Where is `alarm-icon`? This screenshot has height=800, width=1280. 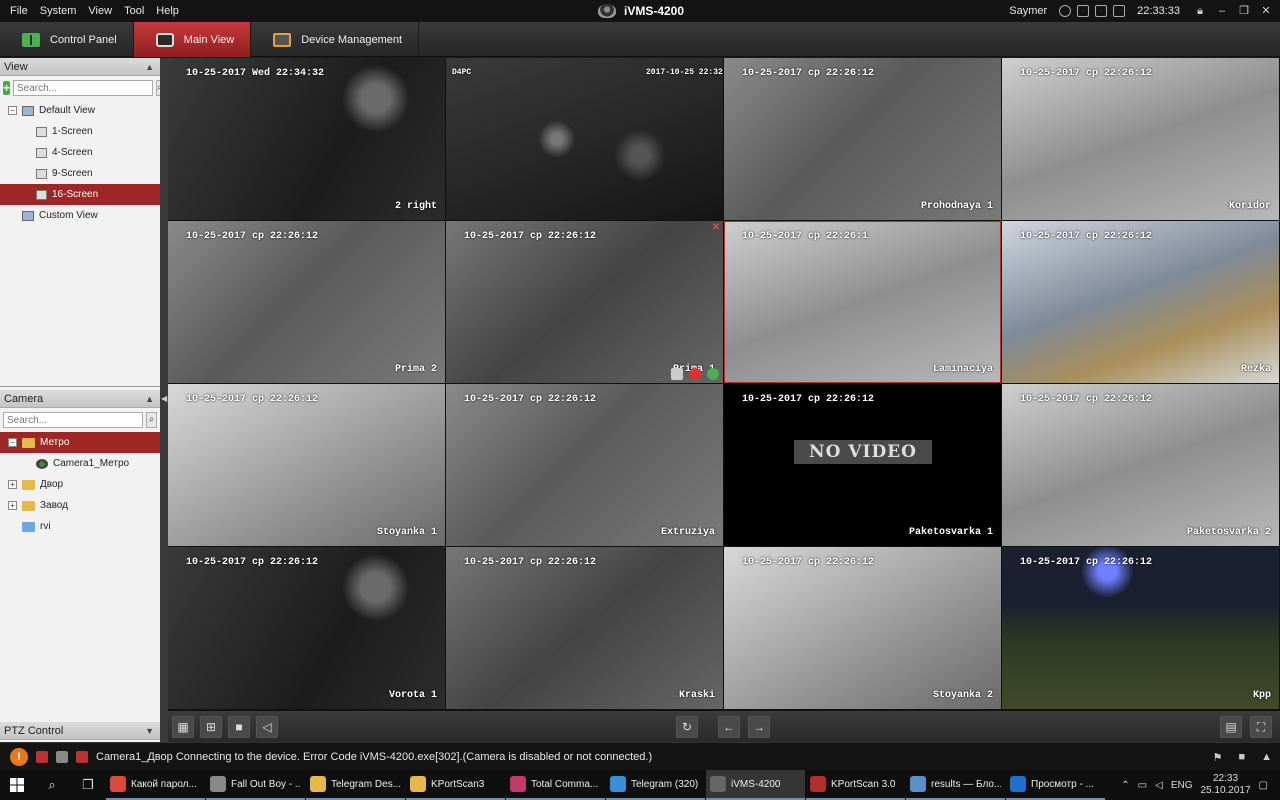
alarm-icon is located at coordinates (42, 756).